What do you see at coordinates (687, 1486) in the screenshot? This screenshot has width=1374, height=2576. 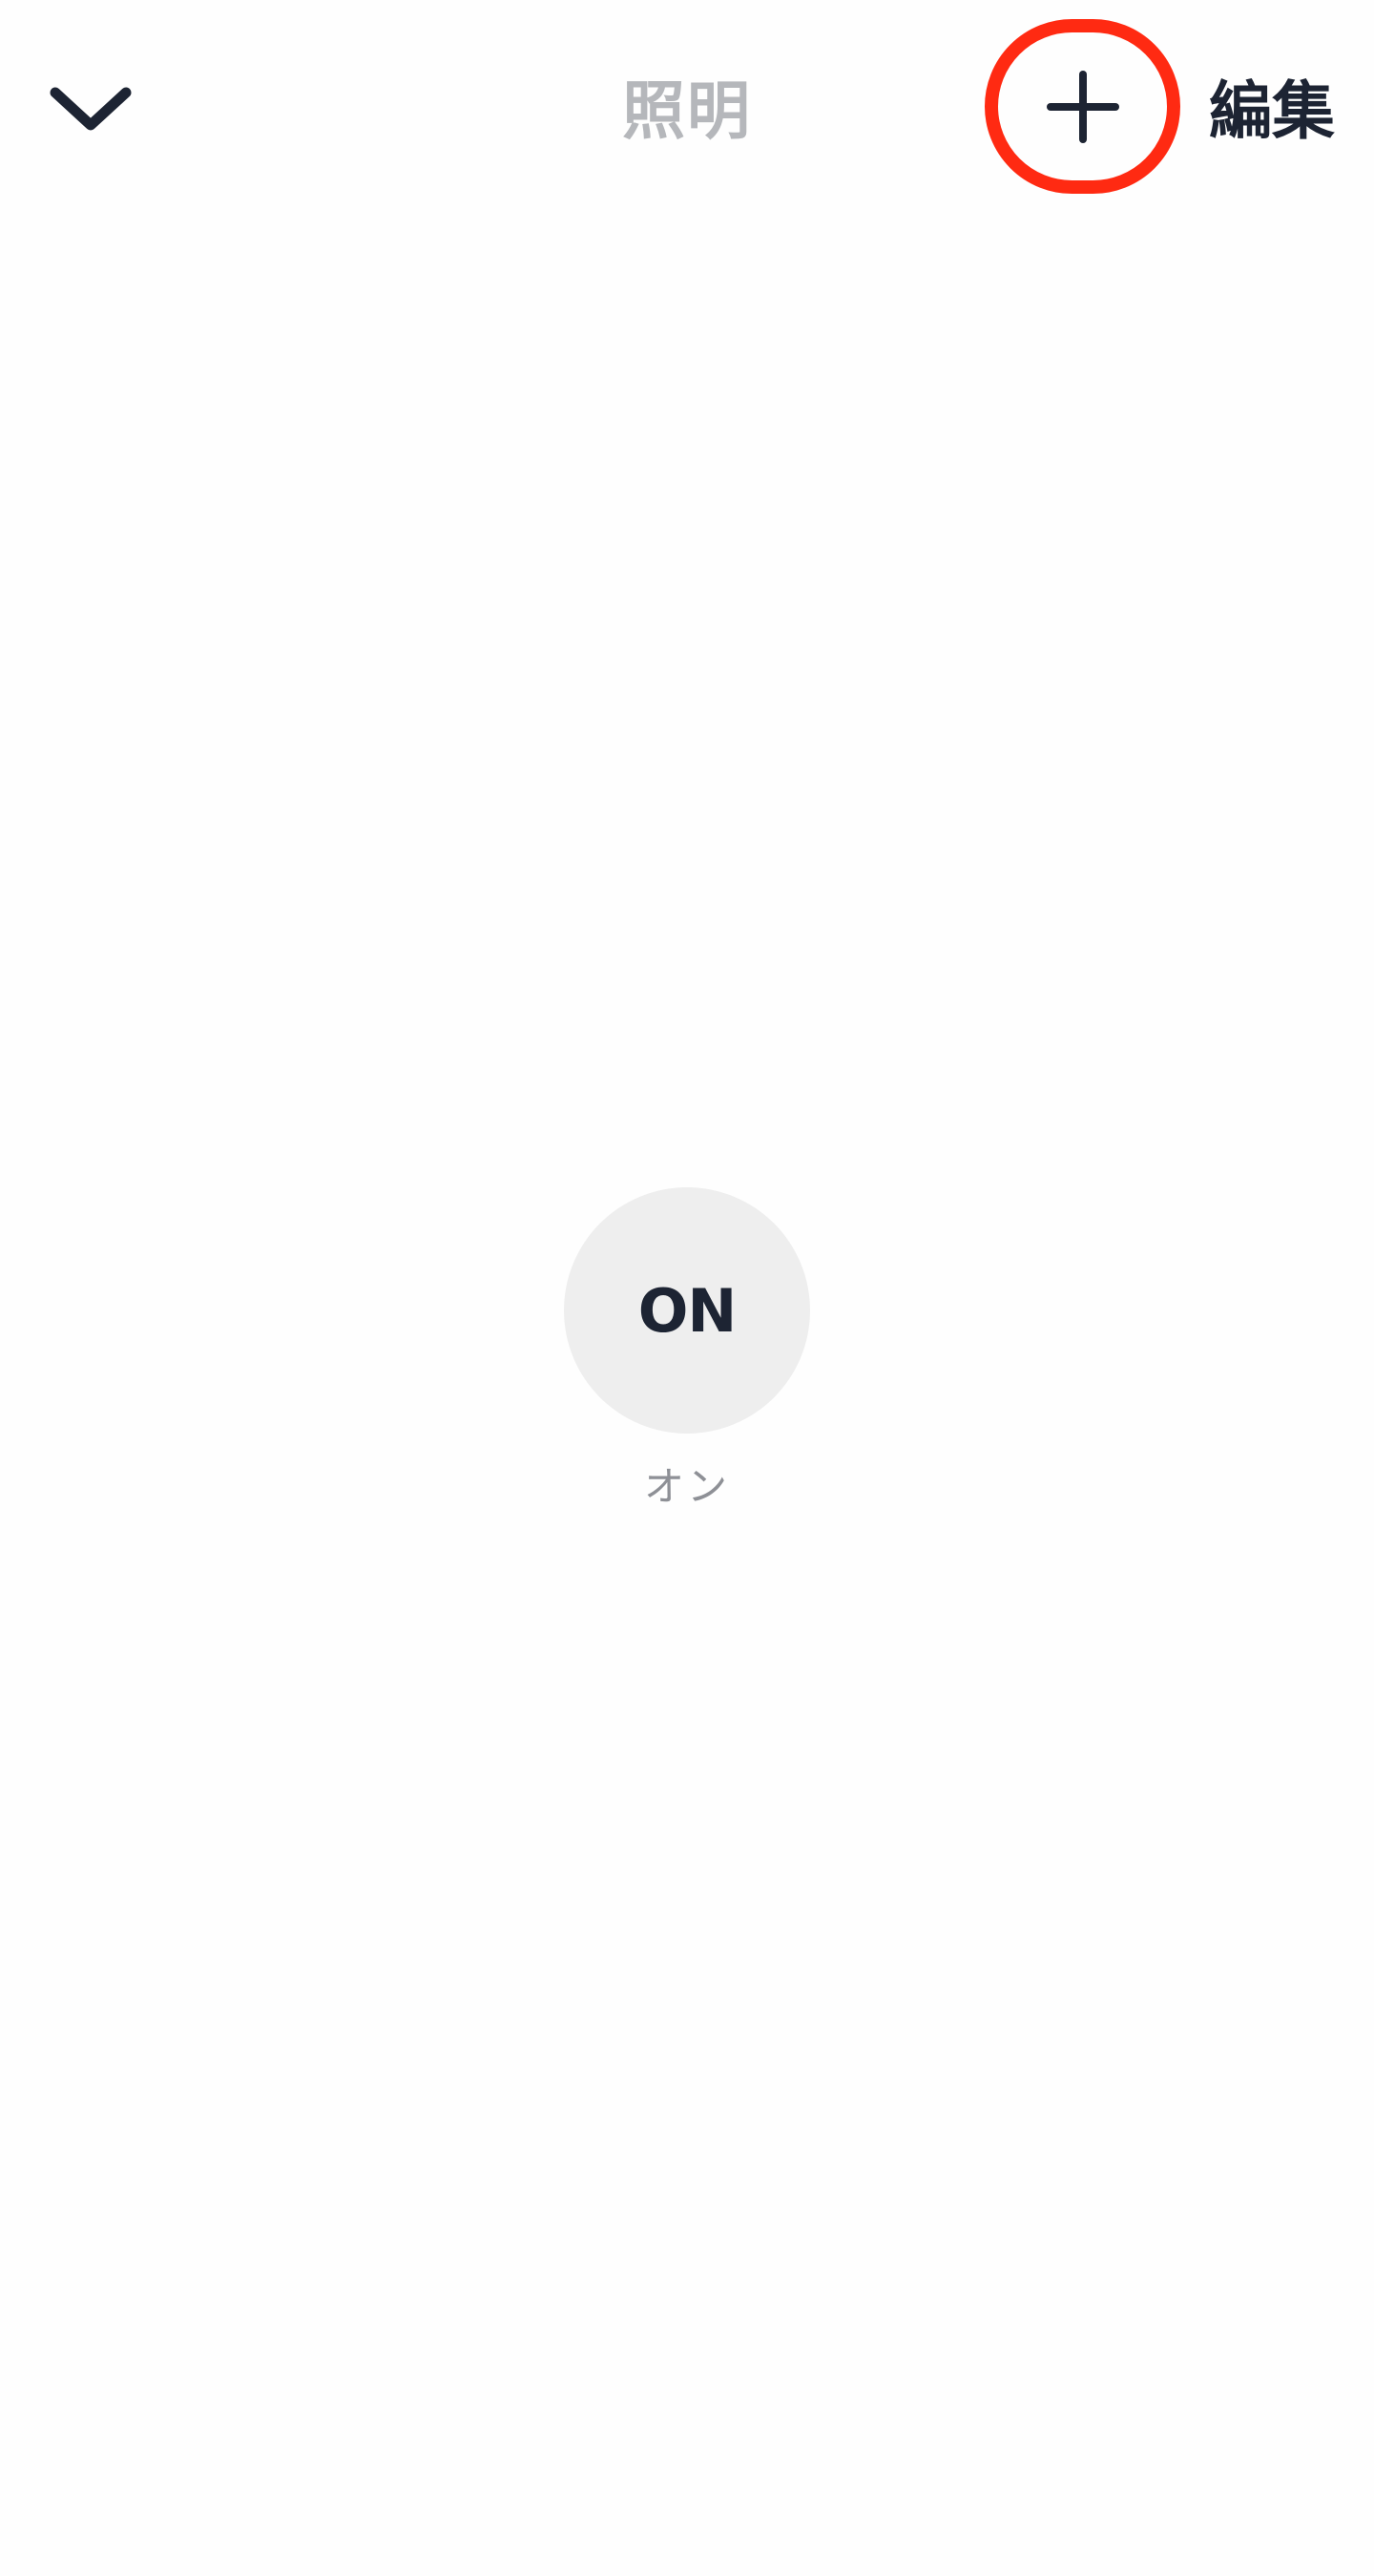 I see `on-caption: オン` at bounding box center [687, 1486].